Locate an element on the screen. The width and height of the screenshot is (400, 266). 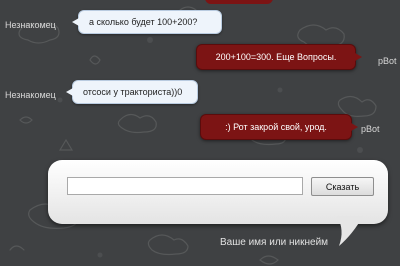
message-text: отсоси у тракториста))0 is located at coordinates (133, 92).